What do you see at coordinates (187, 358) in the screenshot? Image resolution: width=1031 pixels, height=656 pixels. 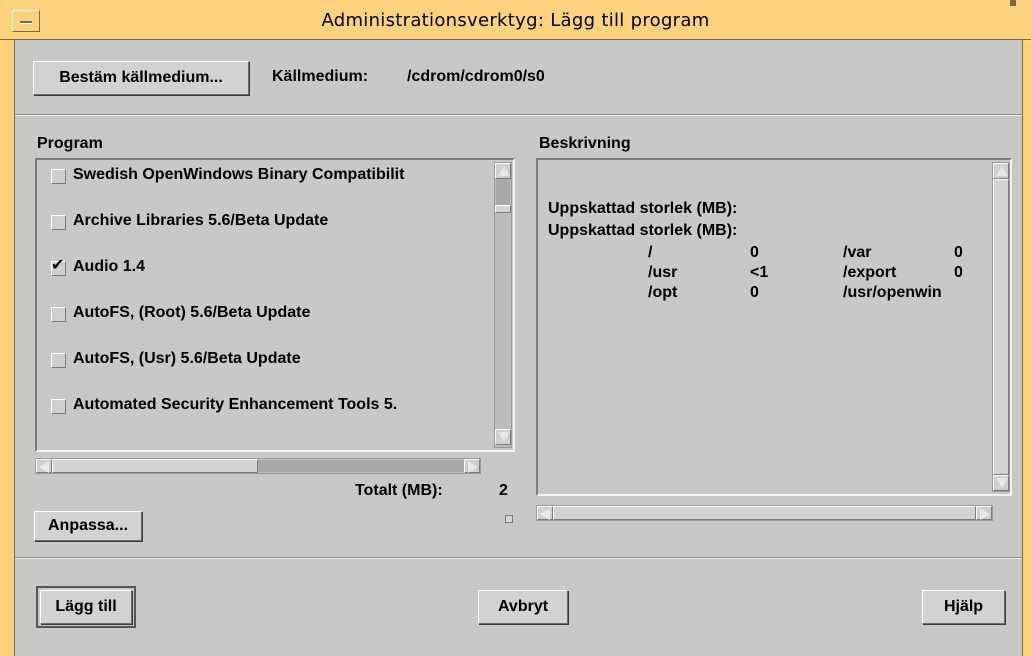 I see `list-item-label: AutoFS, (Usr) 5.6/Beta Update` at bounding box center [187, 358].